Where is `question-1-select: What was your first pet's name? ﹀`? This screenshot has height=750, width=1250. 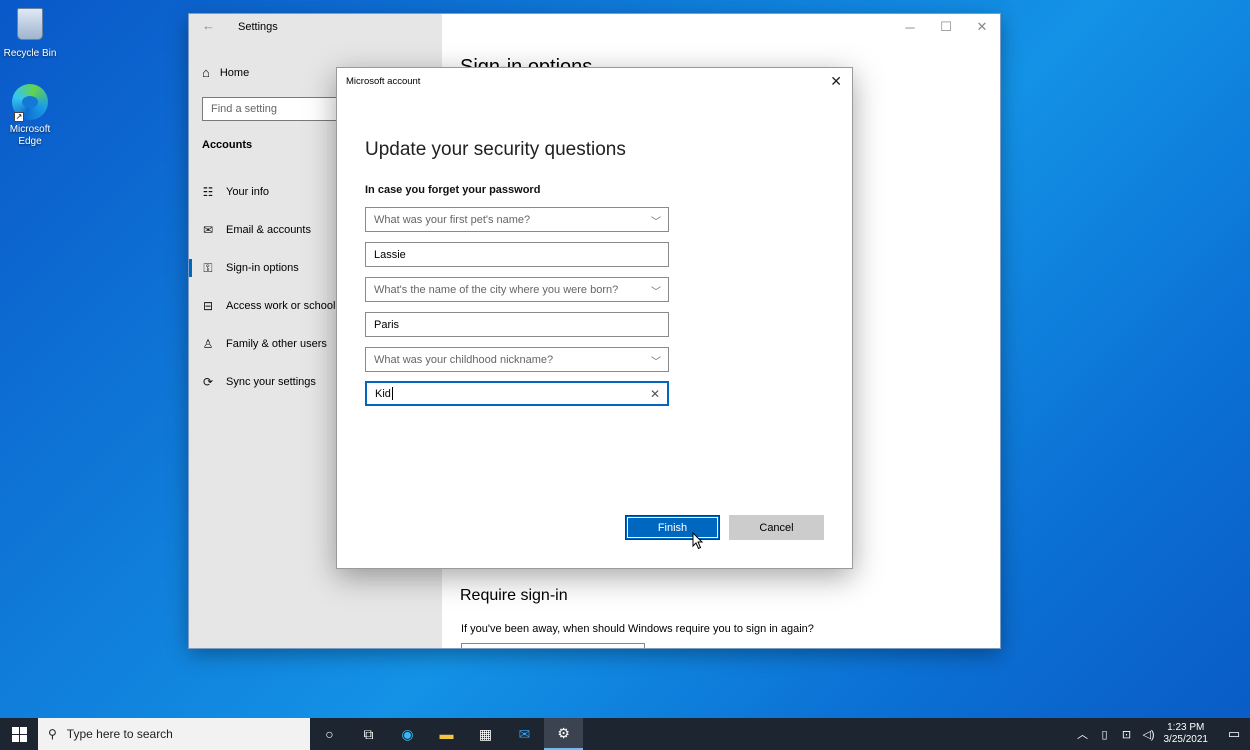 question-1-select: What was your first pet's name? ﹀ is located at coordinates (517, 219).